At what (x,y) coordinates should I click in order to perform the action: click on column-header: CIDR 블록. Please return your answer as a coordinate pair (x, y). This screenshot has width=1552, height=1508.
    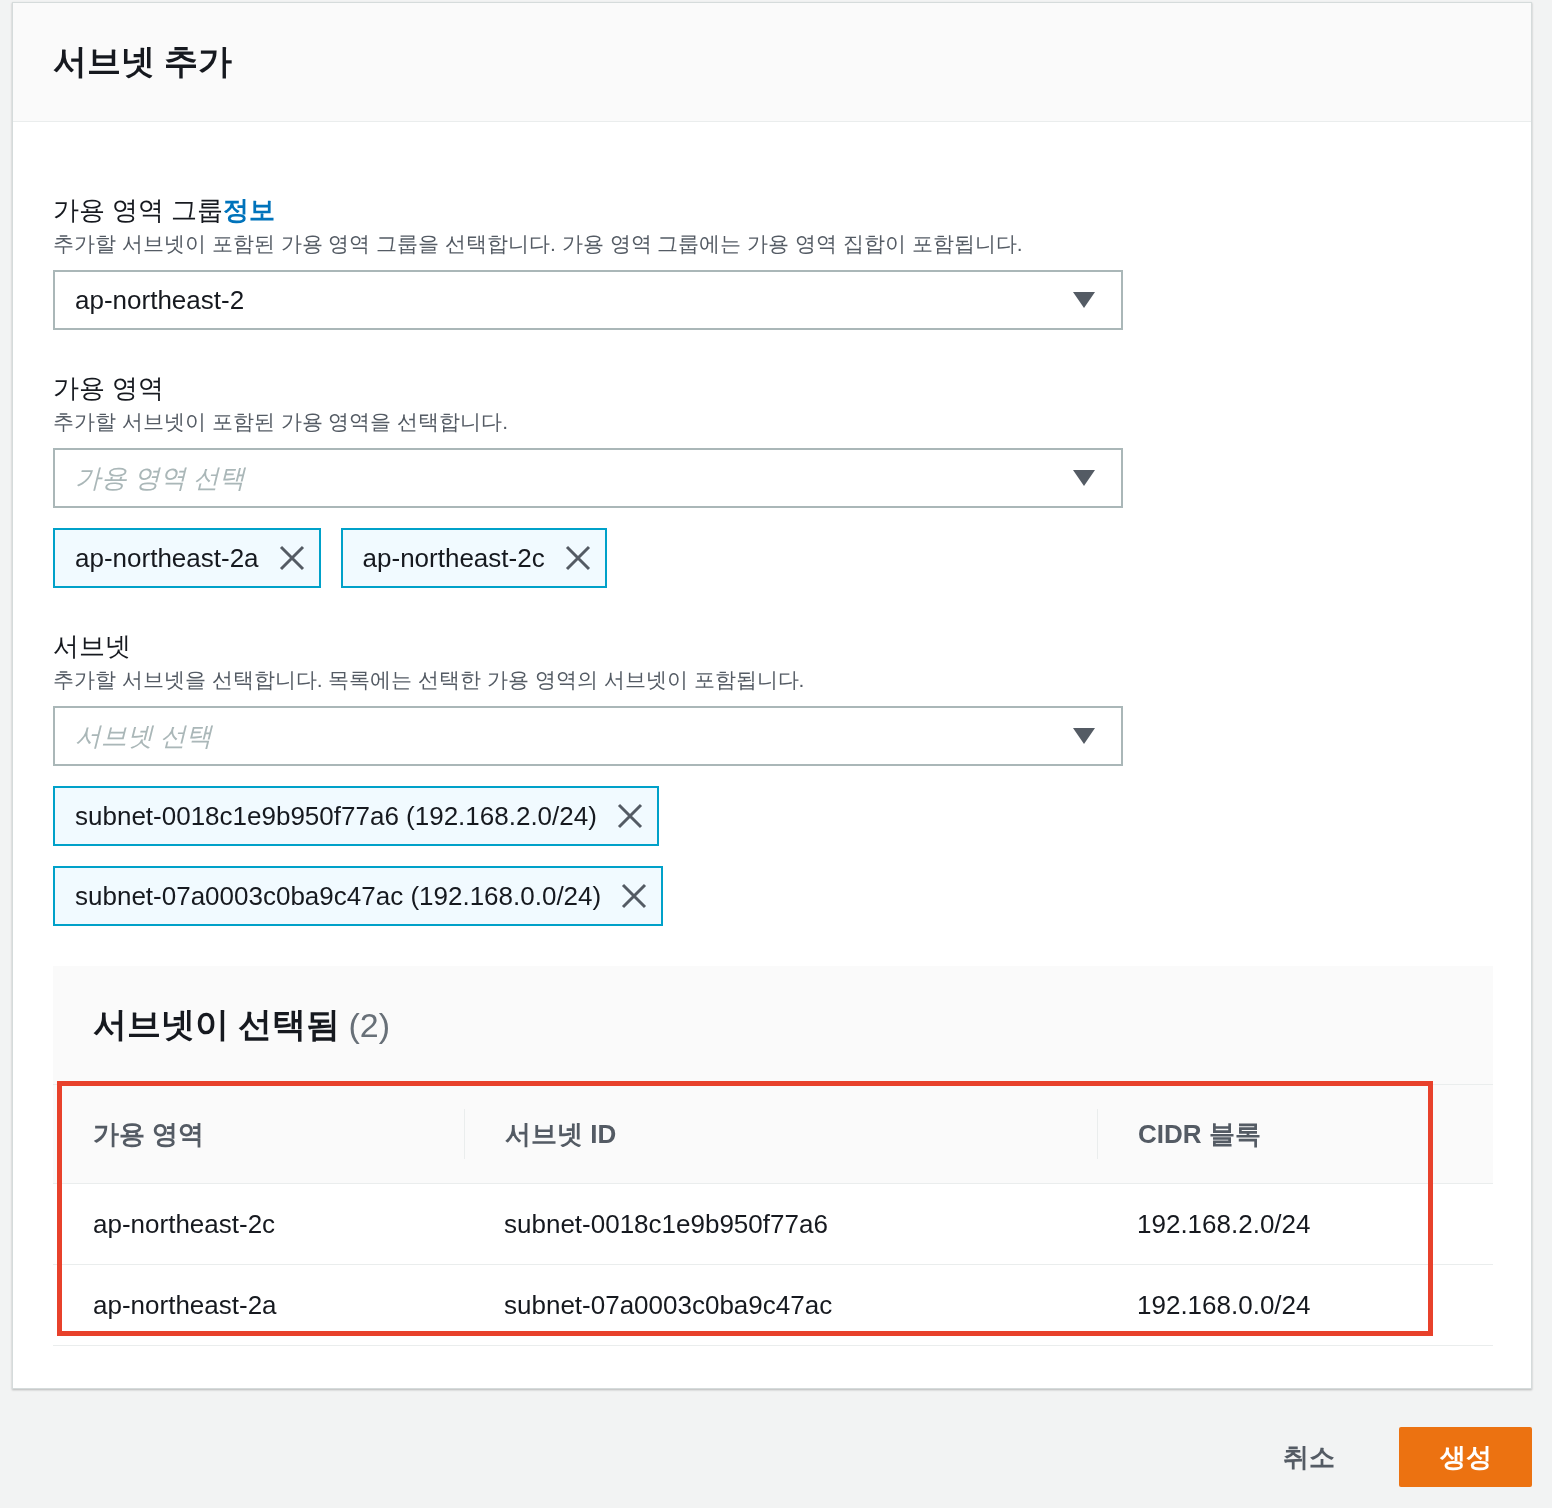
    Looking at the image, I should click on (1199, 1134).